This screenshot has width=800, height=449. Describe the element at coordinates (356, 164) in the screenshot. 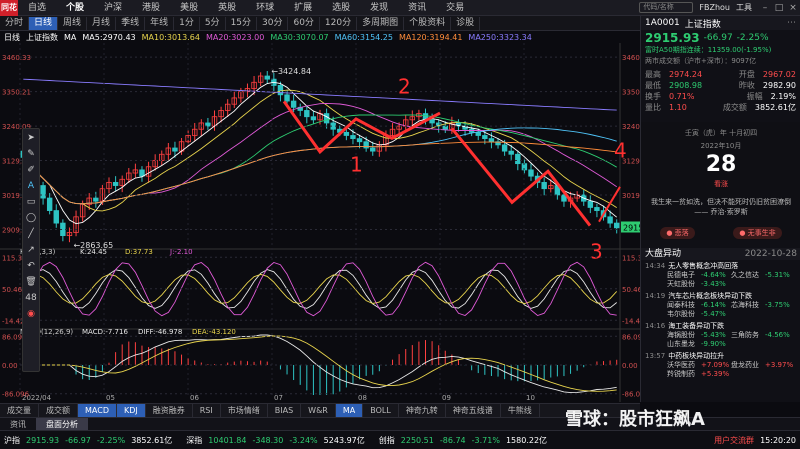

I see `wave-label-1: 1` at that location.